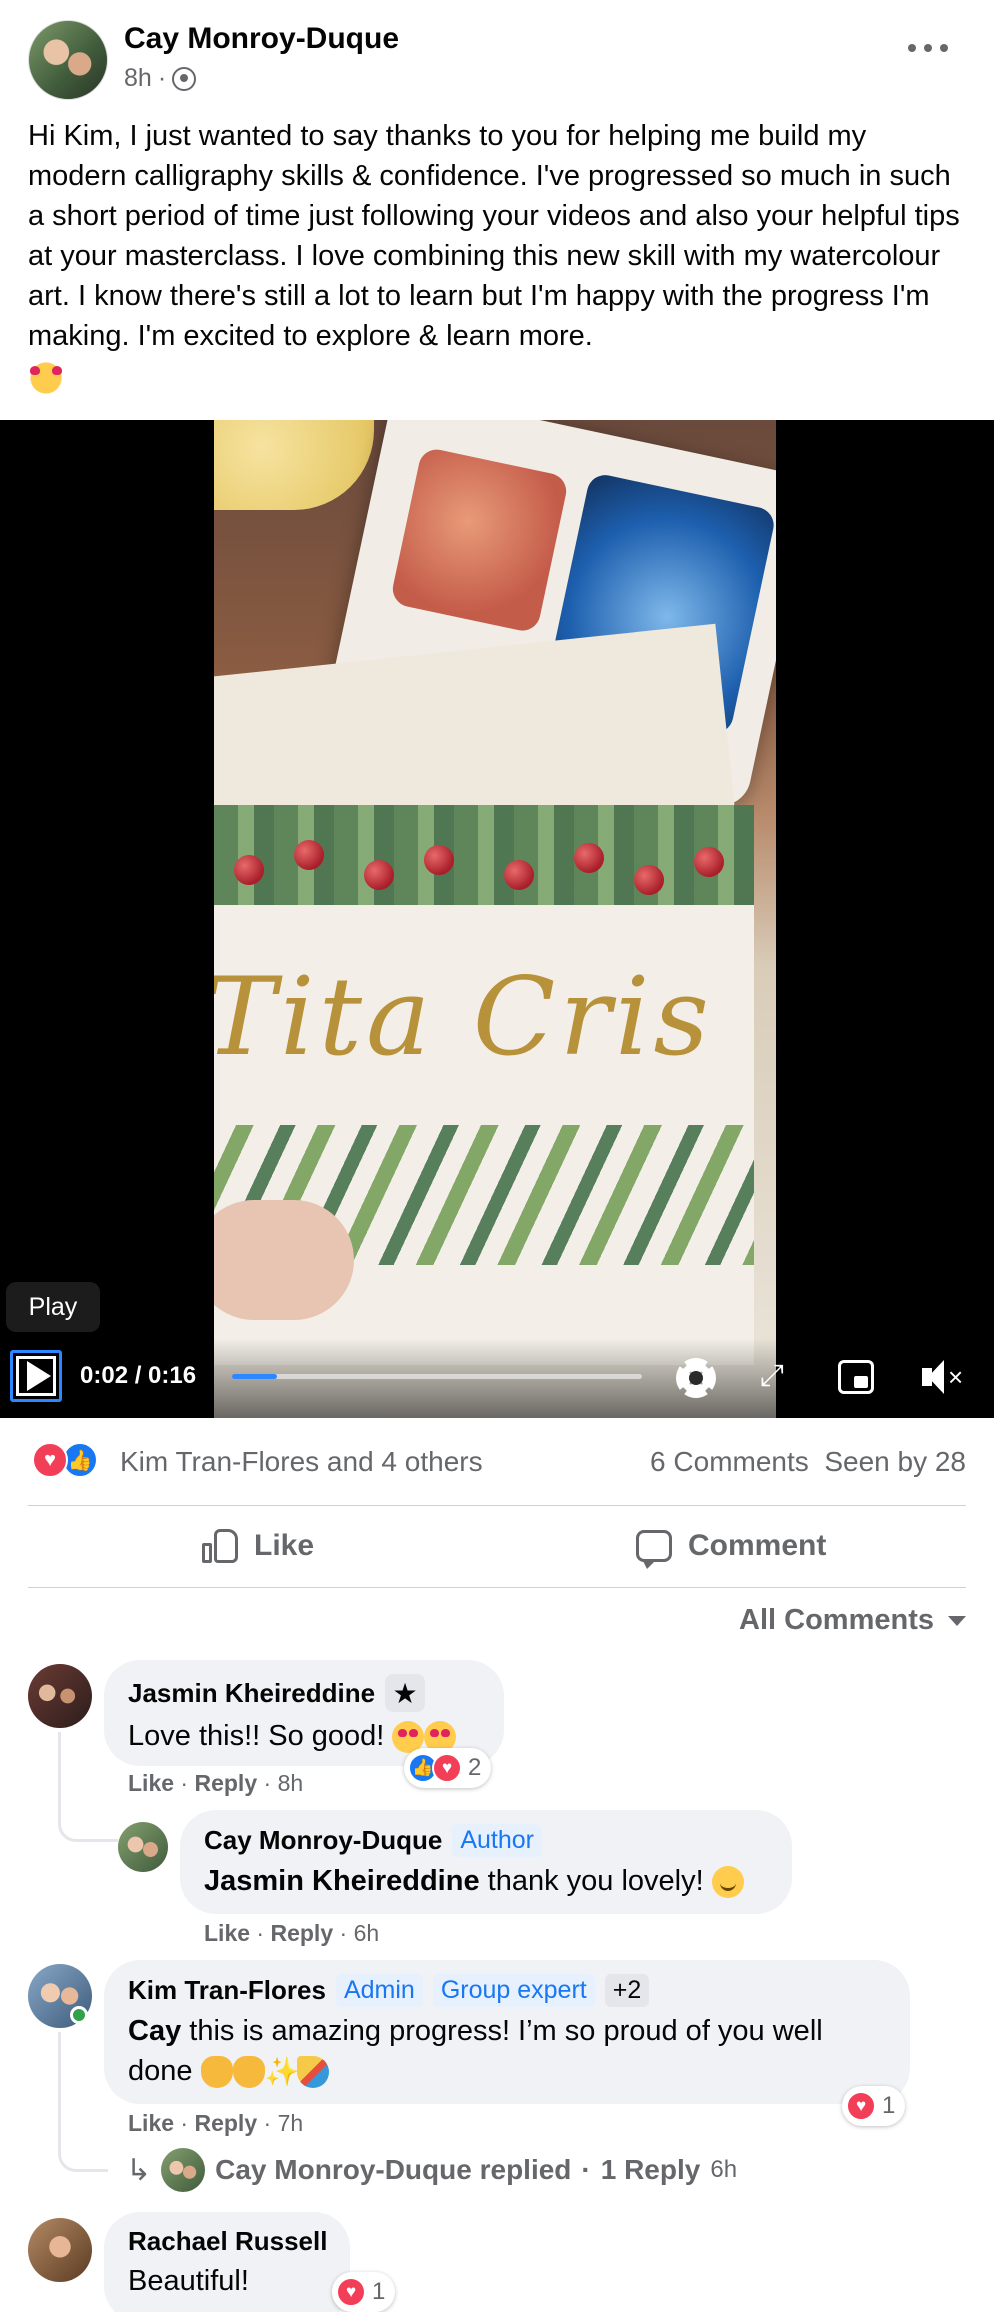 The width and height of the screenshot is (994, 2312). I want to click on comment-filter-dropdown: All Comments, so click(852, 1620).